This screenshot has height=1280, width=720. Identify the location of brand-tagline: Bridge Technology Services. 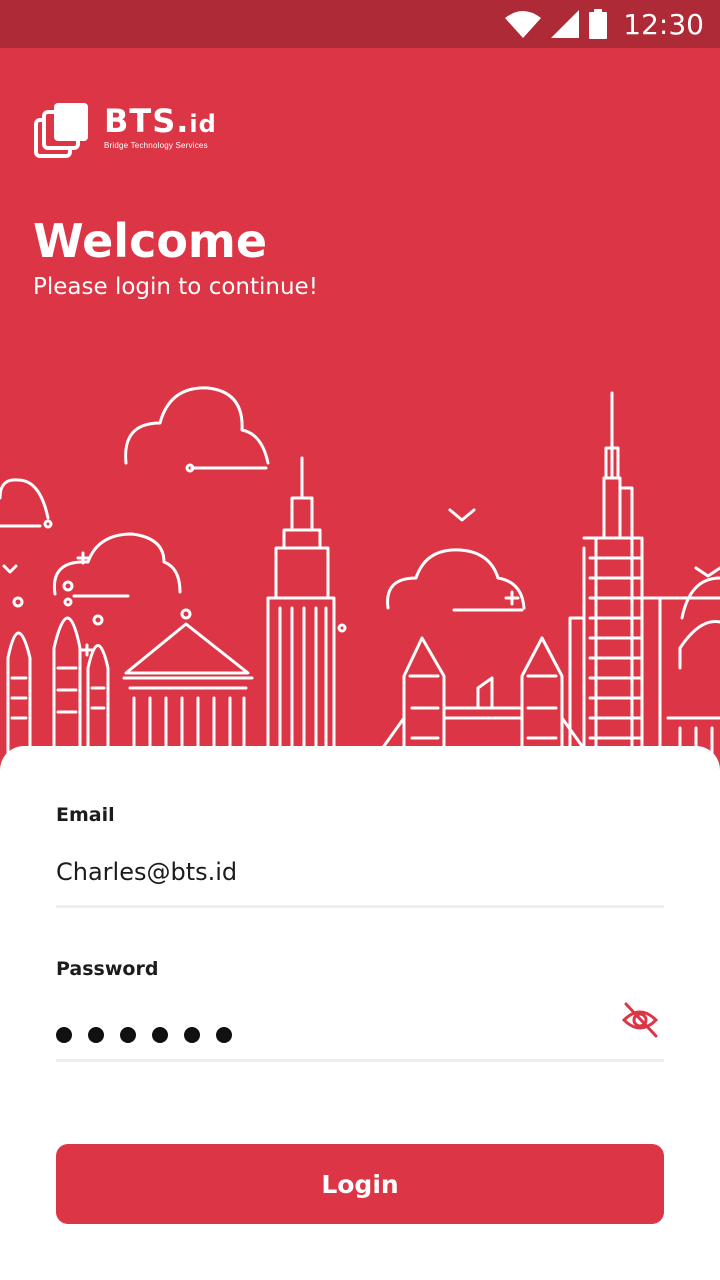
(156, 145).